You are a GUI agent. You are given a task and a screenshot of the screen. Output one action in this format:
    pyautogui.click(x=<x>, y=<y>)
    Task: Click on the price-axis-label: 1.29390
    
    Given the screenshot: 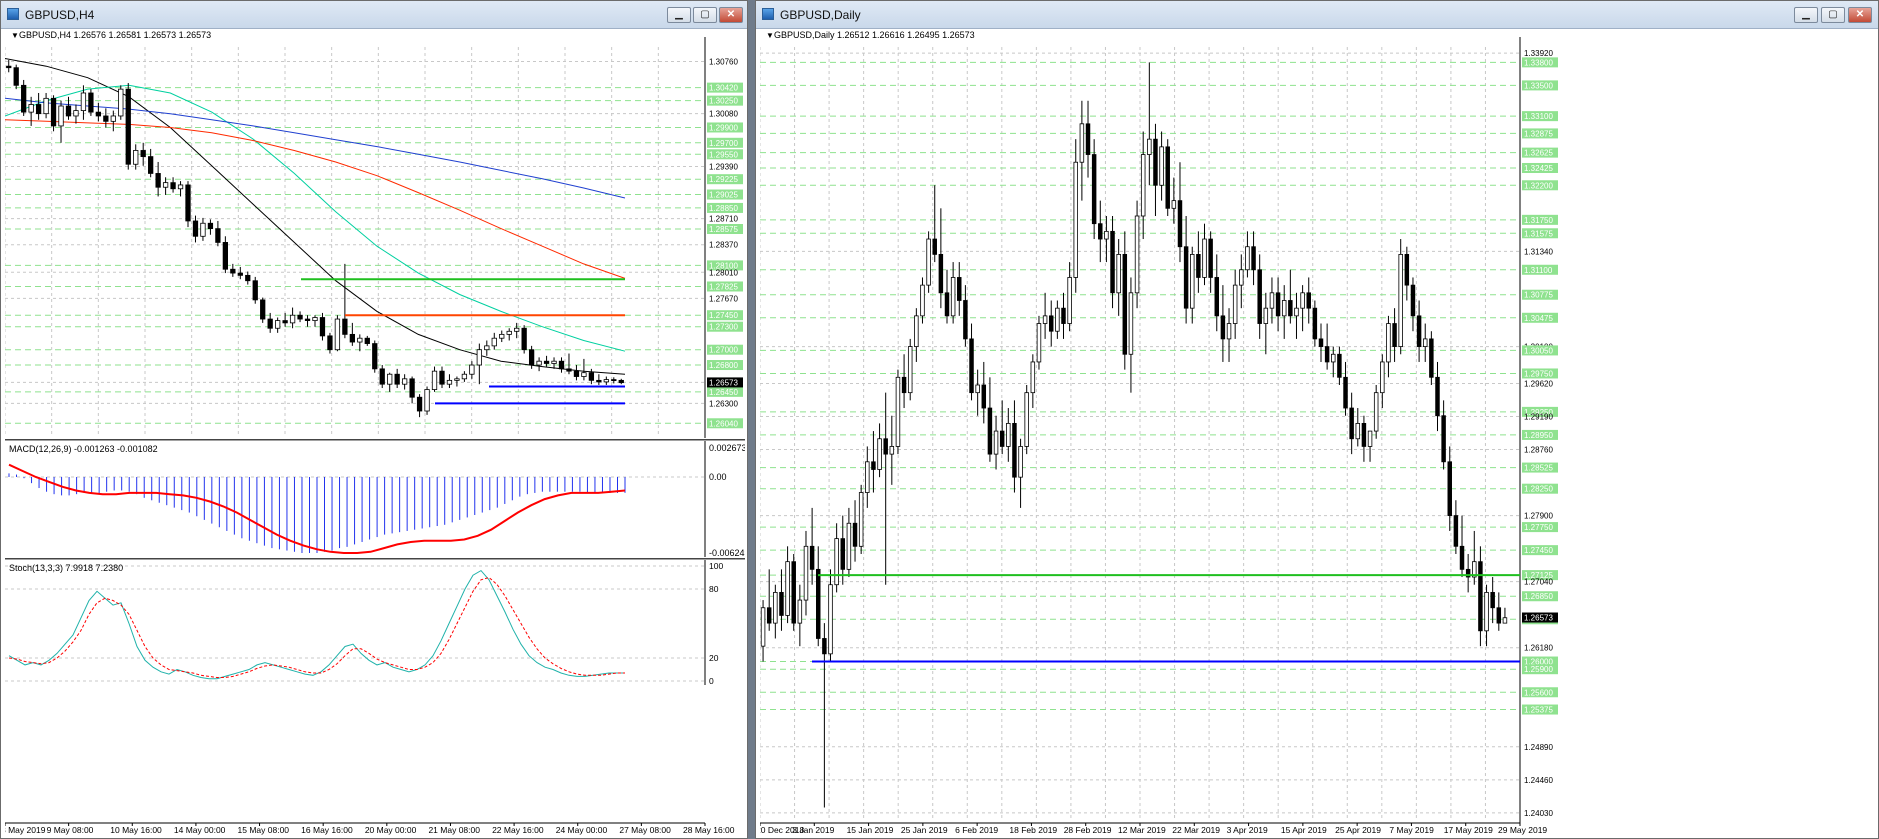 What is the action you would take?
    pyautogui.click(x=723, y=167)
    